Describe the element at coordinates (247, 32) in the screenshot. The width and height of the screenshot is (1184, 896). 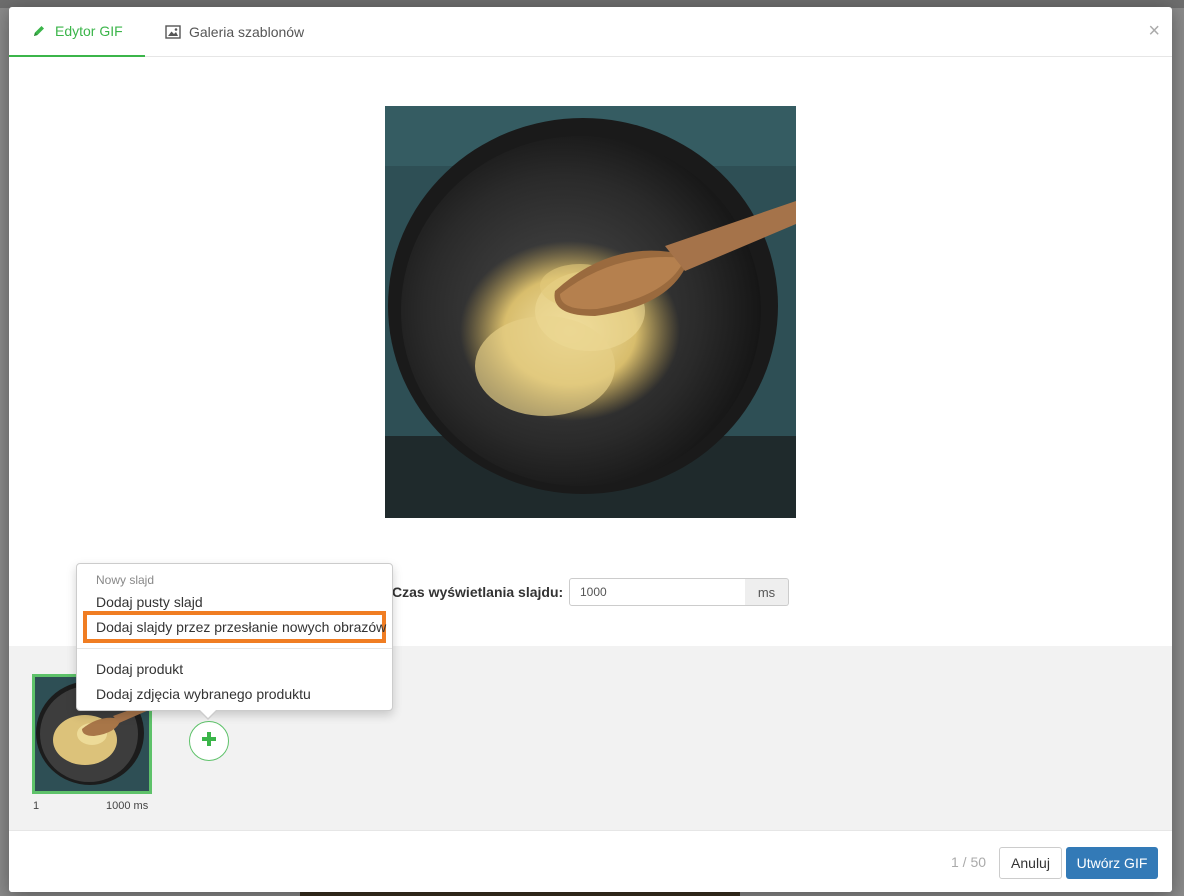
I see `tab-template-gallery-label: Galeria szablonów` at that location.